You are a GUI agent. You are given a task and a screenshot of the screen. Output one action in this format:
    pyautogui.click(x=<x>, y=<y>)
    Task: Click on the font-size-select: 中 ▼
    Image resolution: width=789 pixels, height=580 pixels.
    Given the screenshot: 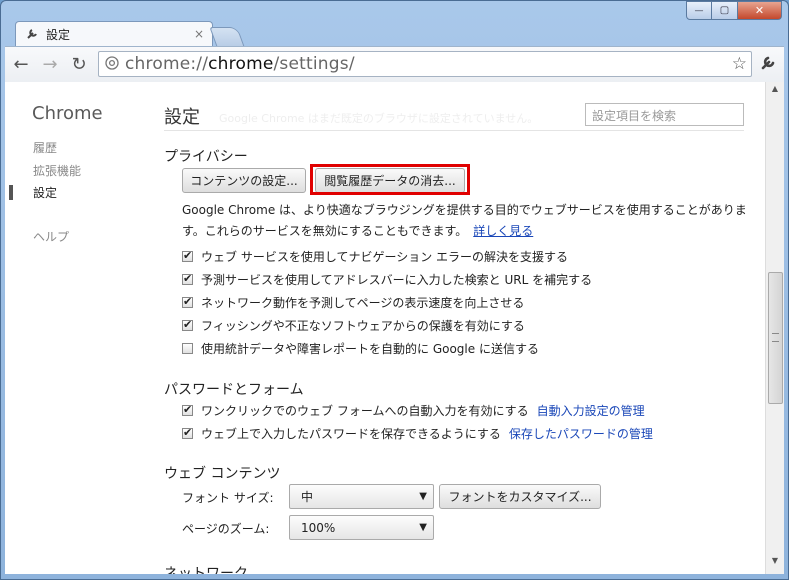 What is the action you would take?
    pyautogui.click(x=361, y=496)
    